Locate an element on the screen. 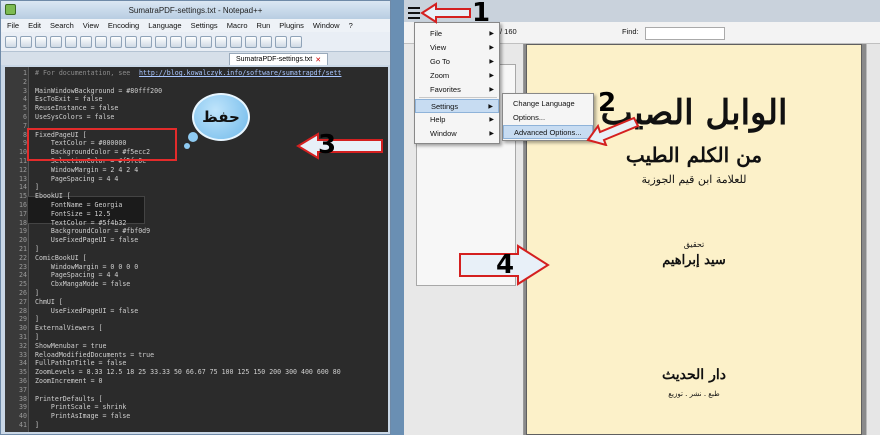  undo-icon is located at coordinates (146, 41).